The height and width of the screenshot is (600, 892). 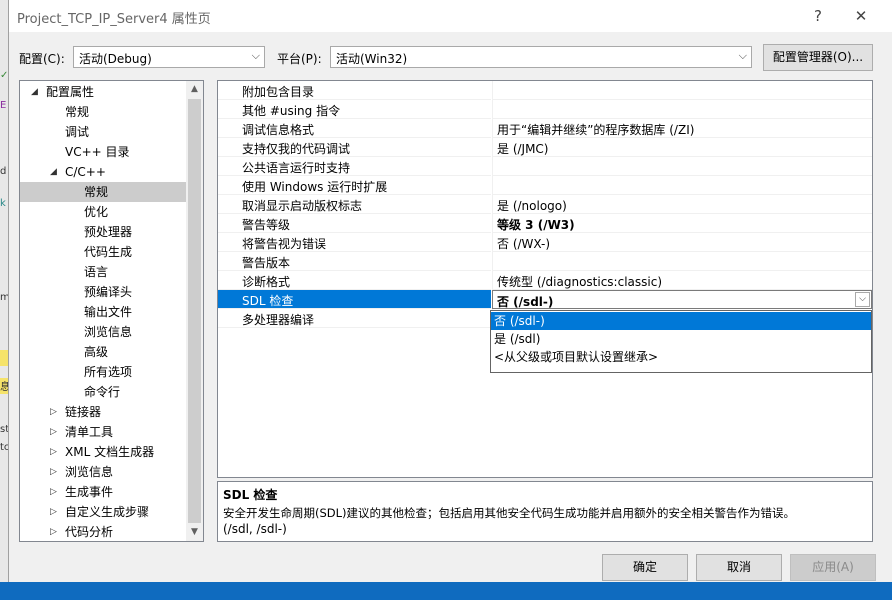 I want to click on tree-item: ▷ 清单工具, so click(x=103, y=432).